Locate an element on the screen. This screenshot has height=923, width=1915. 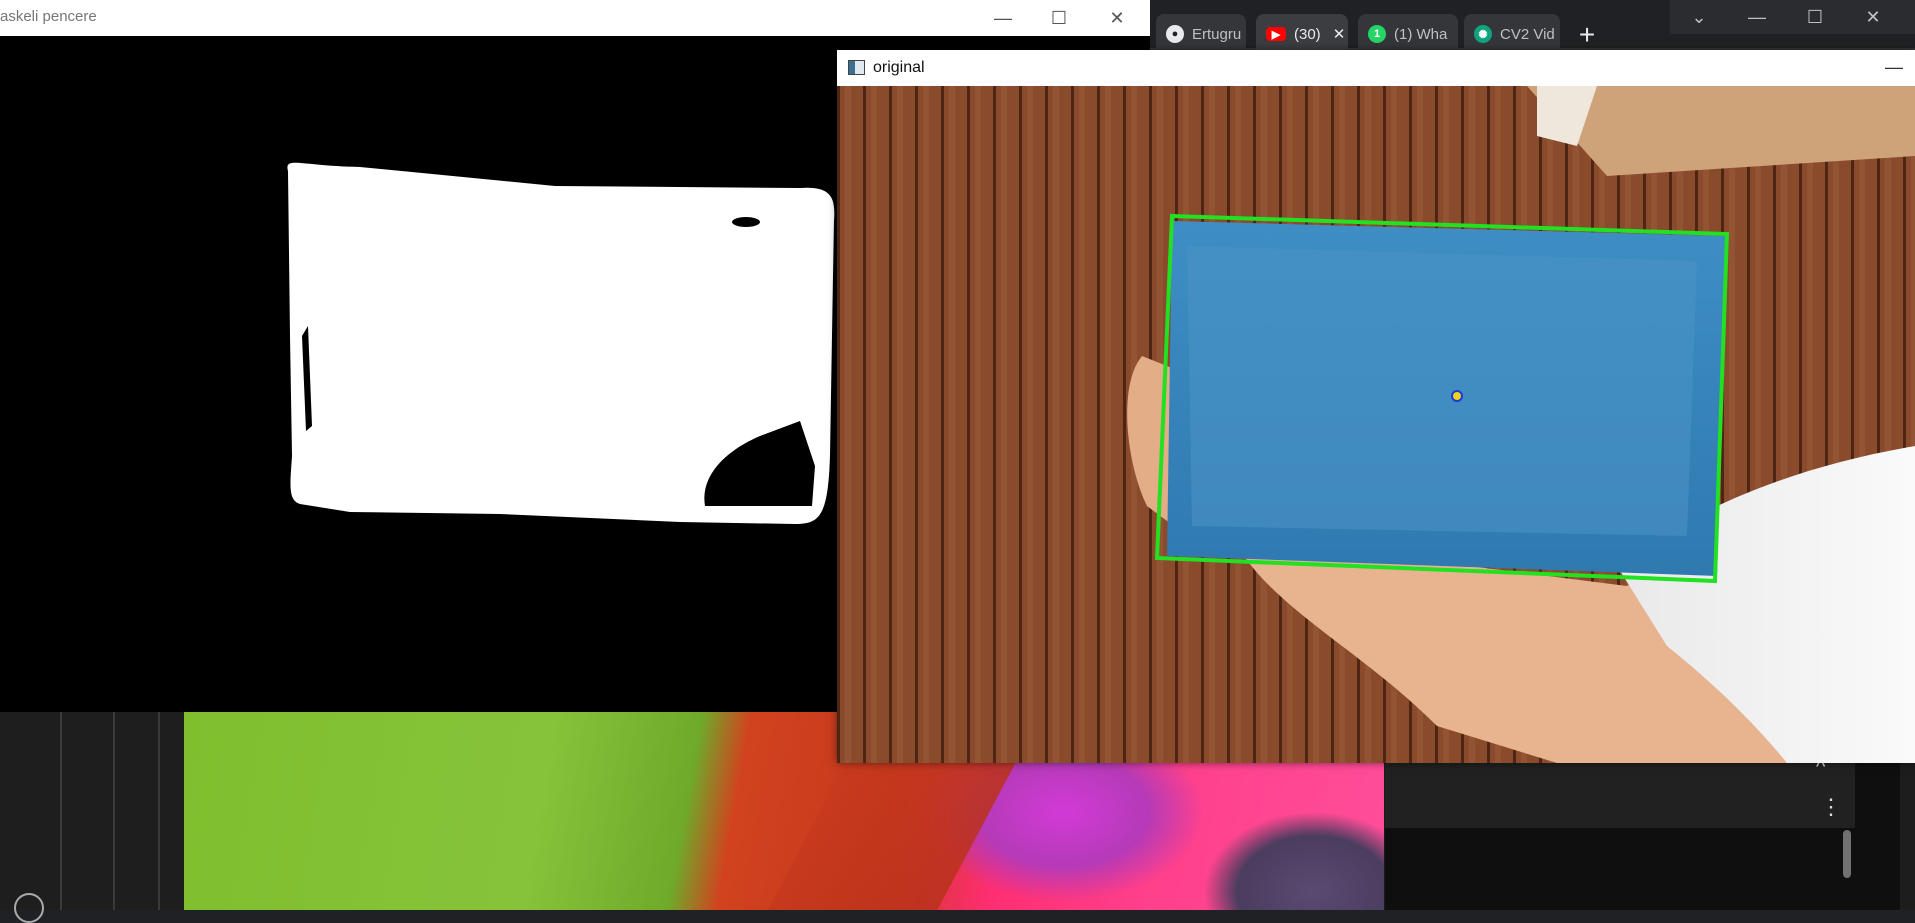
more-options-icon: ⋮ is located at coordinates (1831, 807).